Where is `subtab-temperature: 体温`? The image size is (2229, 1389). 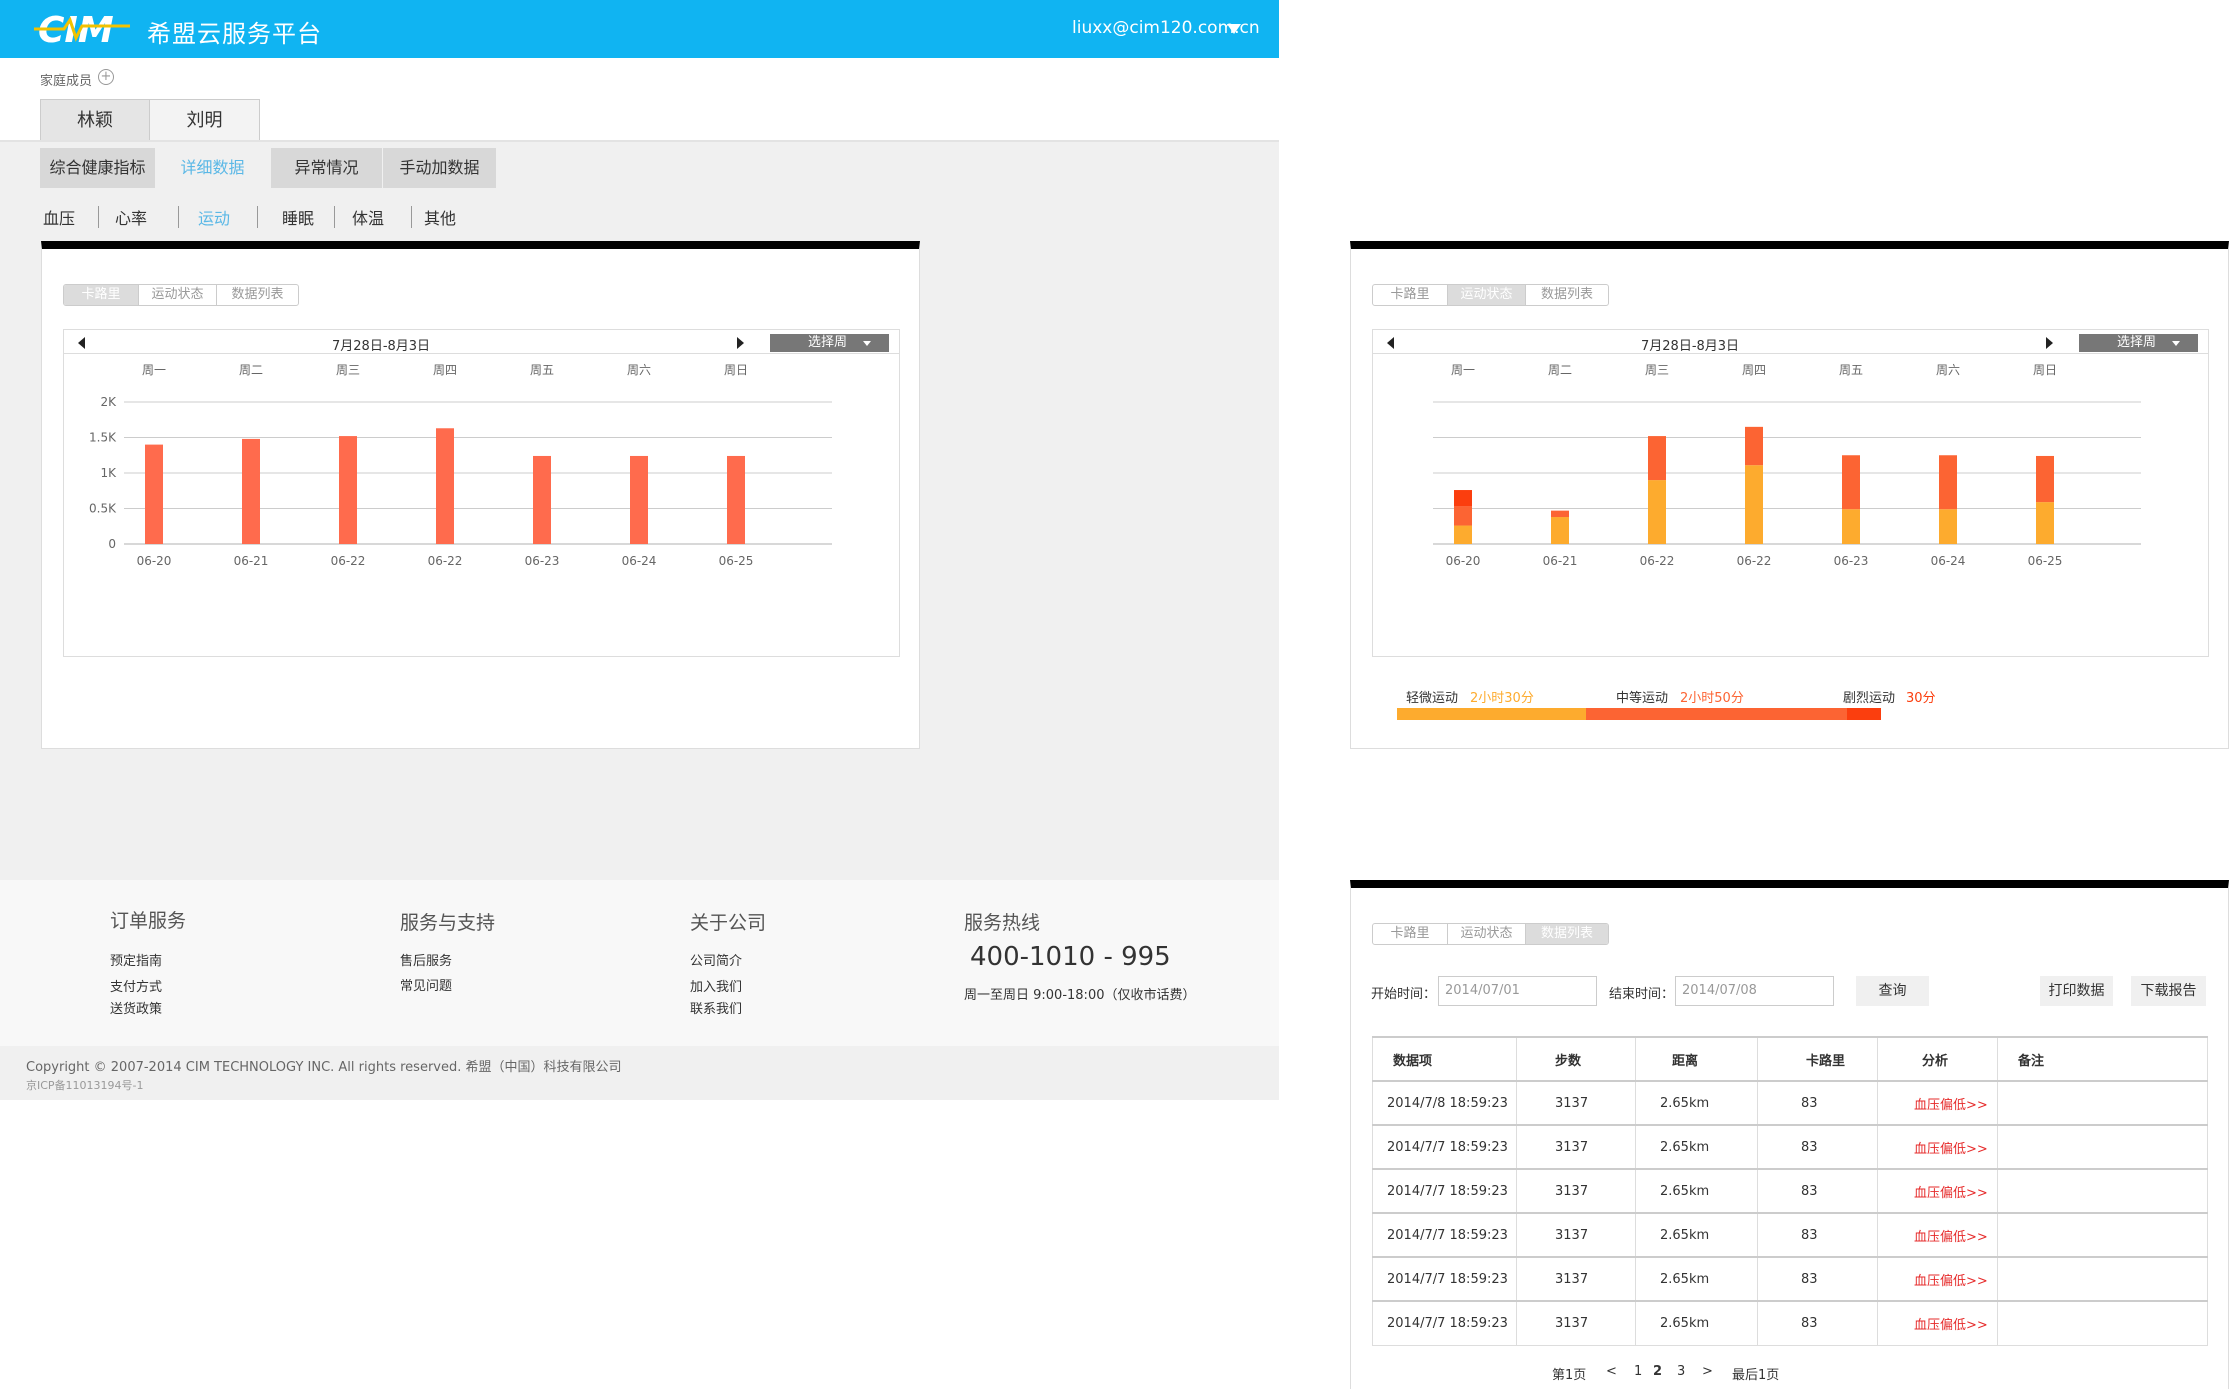
subtab-temperature: 体温 is located at coordinates (368, 217).